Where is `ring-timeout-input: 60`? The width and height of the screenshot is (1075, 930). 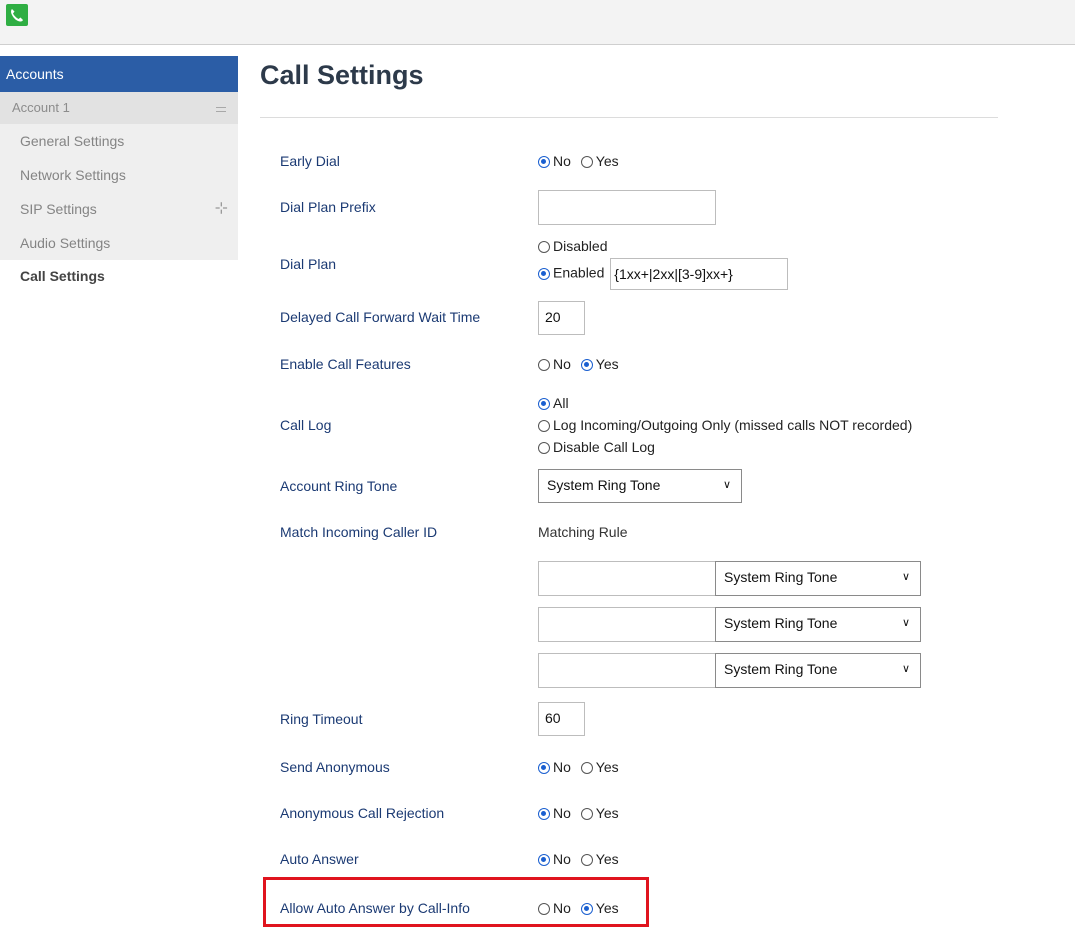
ring-timeout-input: 60 is located at coordinates (561, 719).